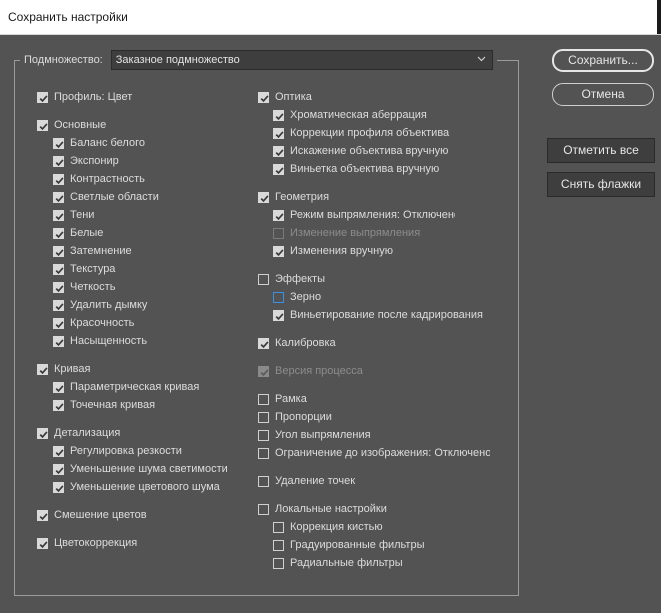 This screenshot has height=613, width=661. Describe the element at coordinates (107, 179) in the screenshot. I see `checkbox-label: Контрастность` at that location.